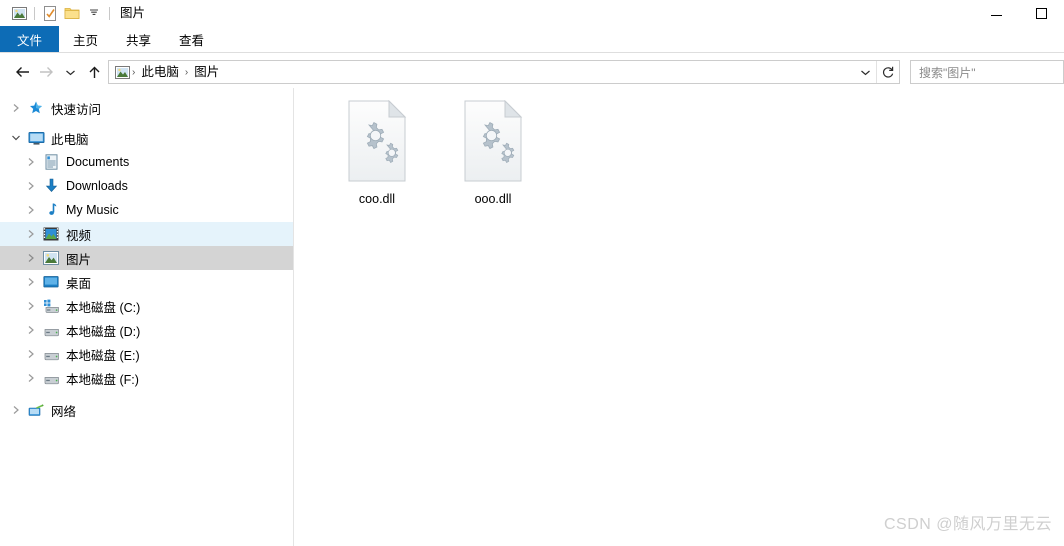  I want to click on sidebar-item-desktop: 桌面, so click(146, 282).